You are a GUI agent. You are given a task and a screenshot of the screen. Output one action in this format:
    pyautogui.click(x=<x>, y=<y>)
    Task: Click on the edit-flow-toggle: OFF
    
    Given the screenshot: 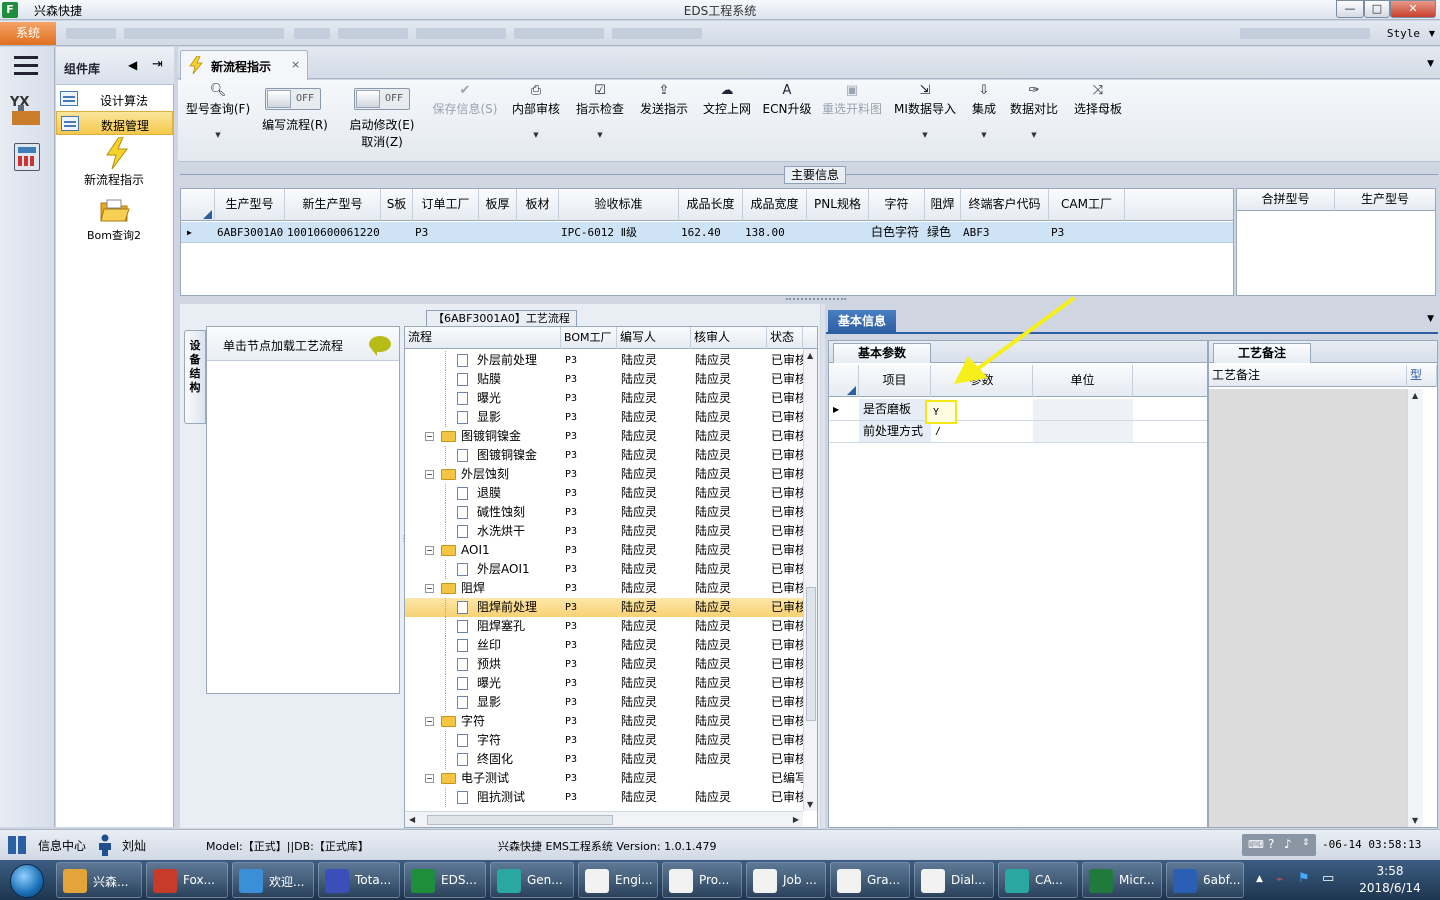 What is the action you would take?
    pyautogui.click(x=293, y=99)
    